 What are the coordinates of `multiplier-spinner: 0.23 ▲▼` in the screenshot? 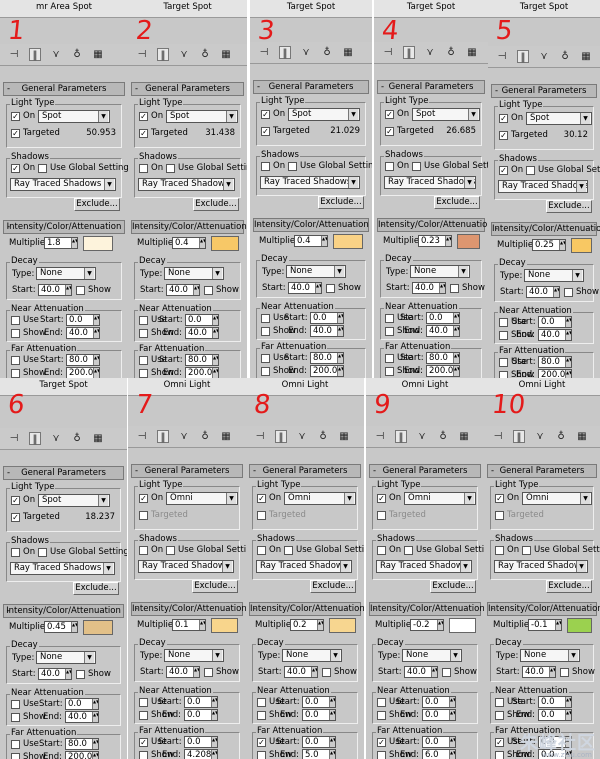 It's located at (435, 241).